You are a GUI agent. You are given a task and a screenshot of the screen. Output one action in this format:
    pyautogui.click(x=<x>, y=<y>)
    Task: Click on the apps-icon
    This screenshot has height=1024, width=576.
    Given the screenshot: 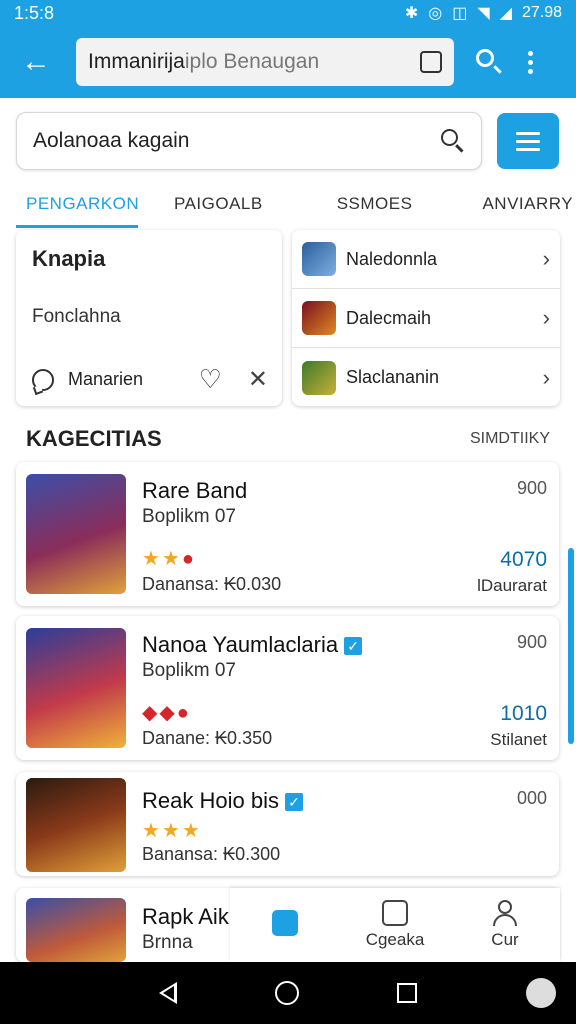 What is the action you would take?
    pyautogui.click(x=285, y=923)
    